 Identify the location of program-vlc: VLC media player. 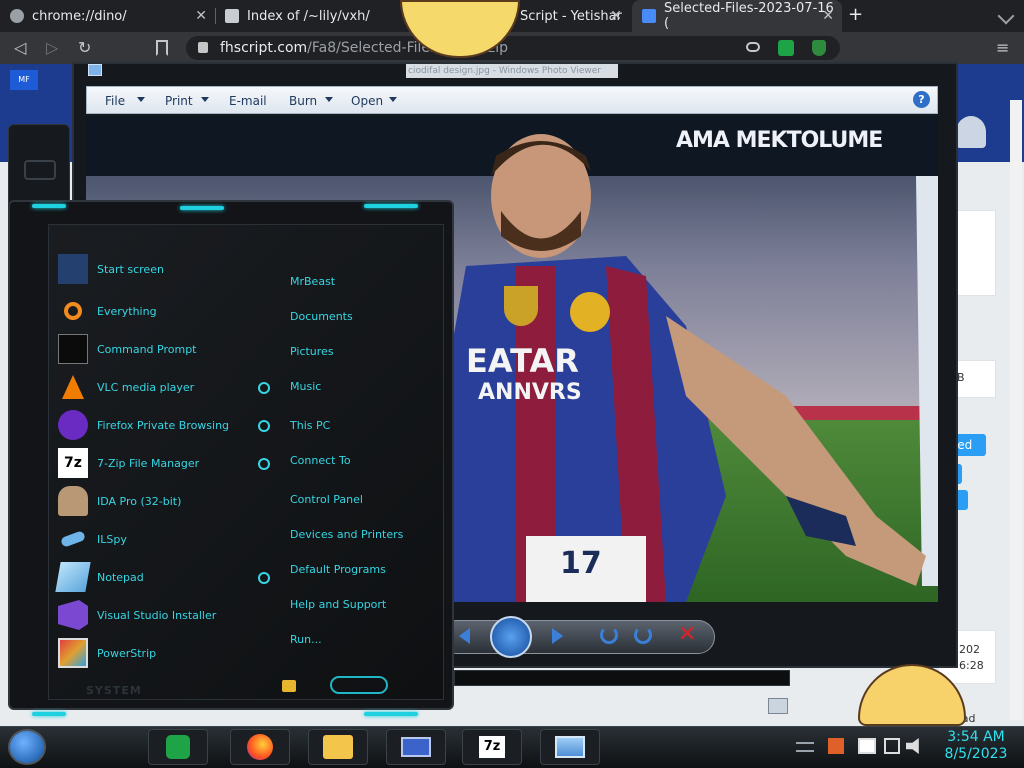
(126, 387).